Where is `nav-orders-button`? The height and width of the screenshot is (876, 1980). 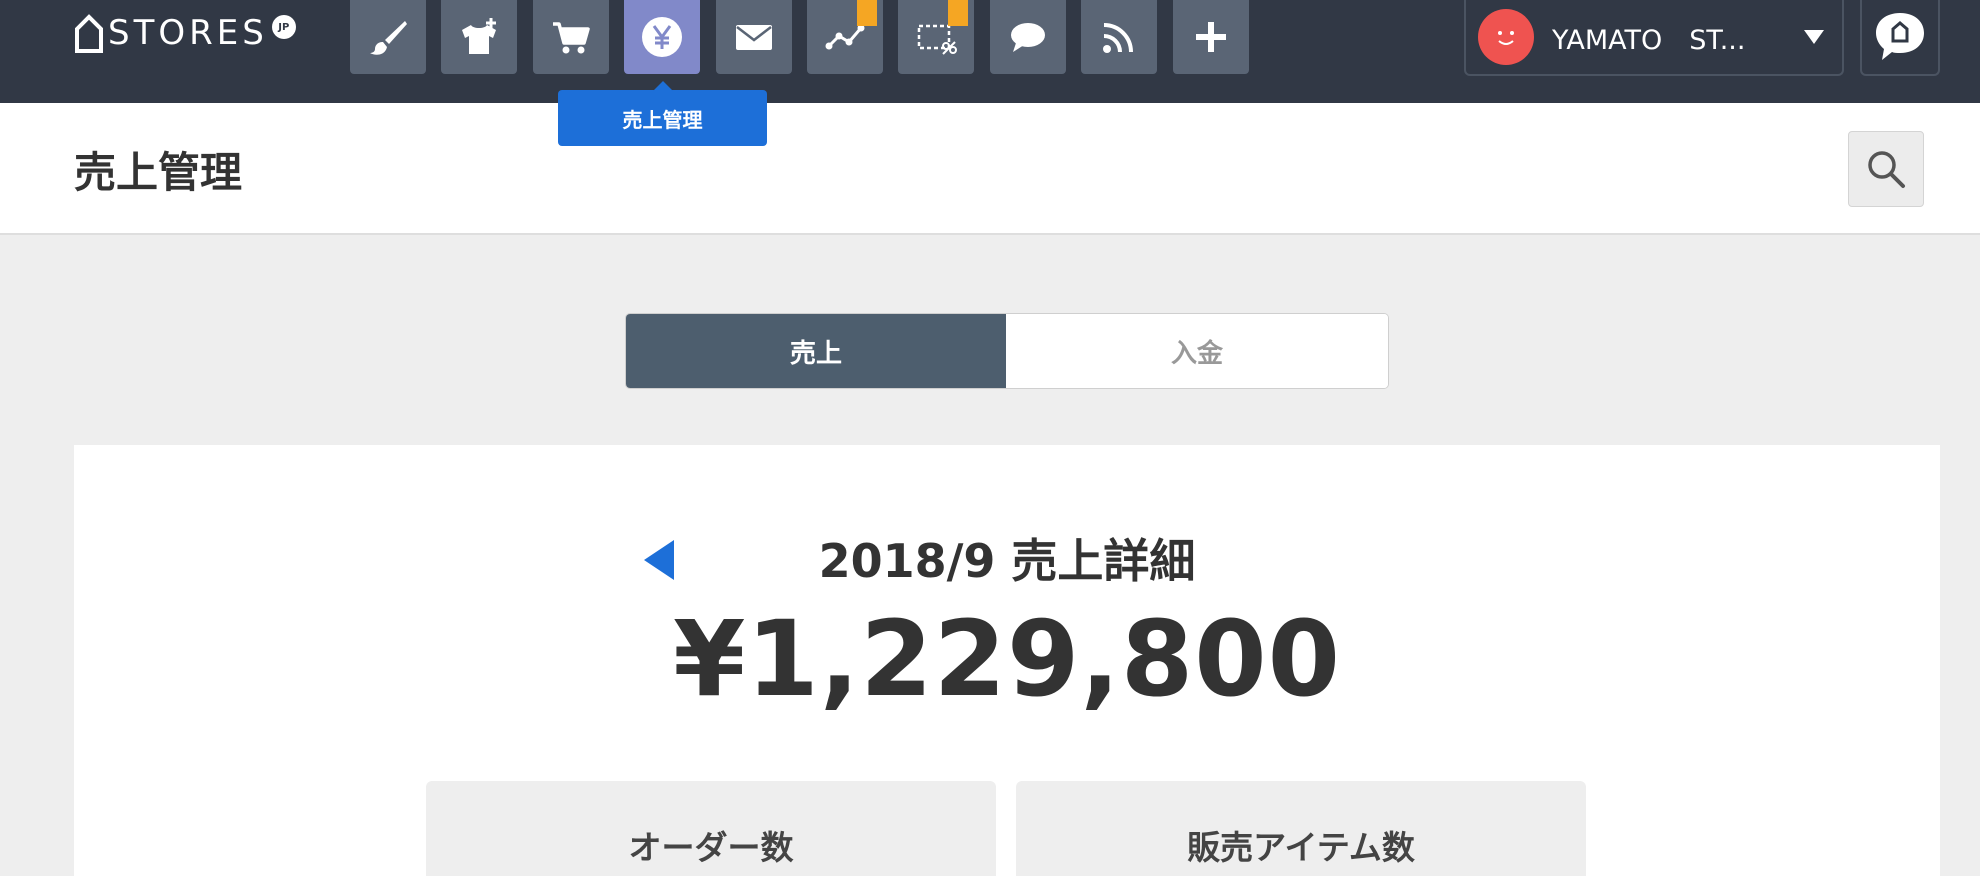
nav-orders-button is located at coordinates (571, 37).